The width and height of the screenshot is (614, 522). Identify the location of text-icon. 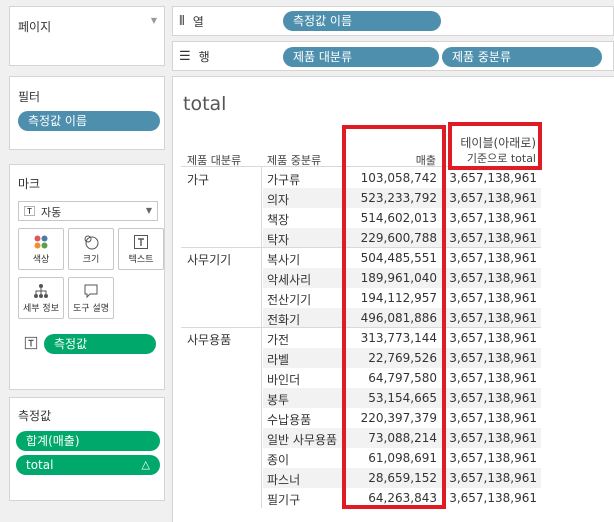
(141, 242).